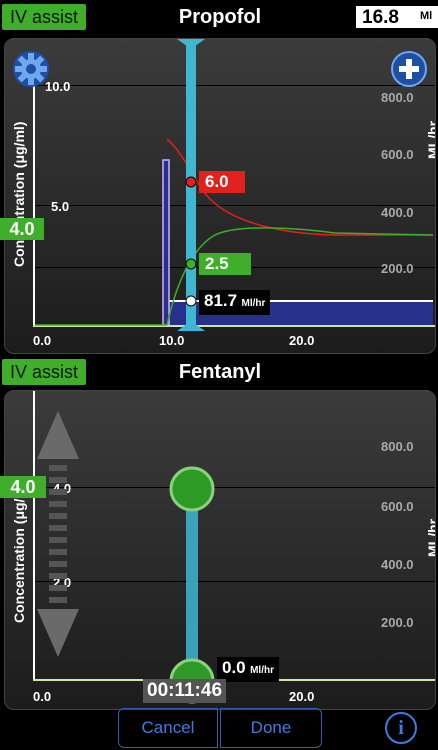 The image size is (438, 750). Describe the element at coordinates (191, 182) in the screenshot. I see `plasma-marker` at that location.